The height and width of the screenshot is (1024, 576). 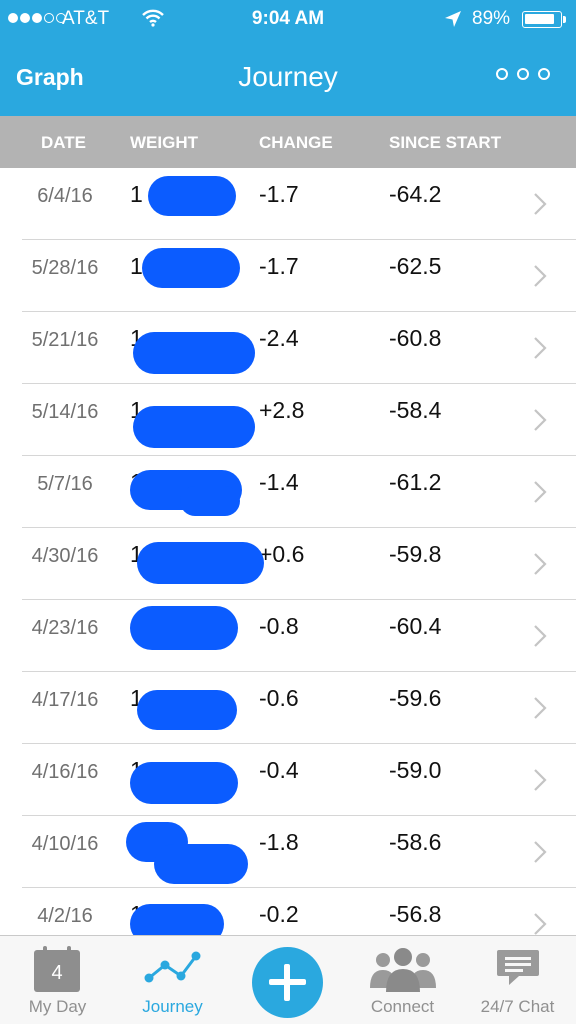 I want to click on row-change: -1.8, so click(x=279, y=842).